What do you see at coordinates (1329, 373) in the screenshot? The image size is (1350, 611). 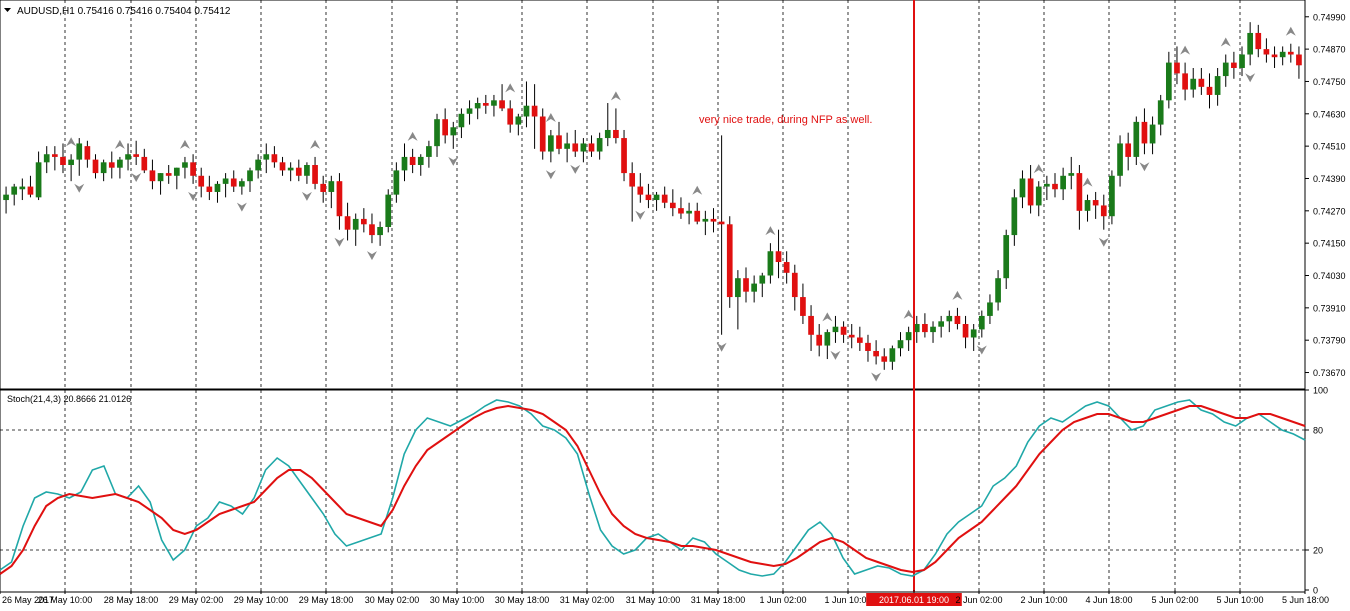 I see `price-axis-label: 0.73670` at bounding box center [1329, 373].